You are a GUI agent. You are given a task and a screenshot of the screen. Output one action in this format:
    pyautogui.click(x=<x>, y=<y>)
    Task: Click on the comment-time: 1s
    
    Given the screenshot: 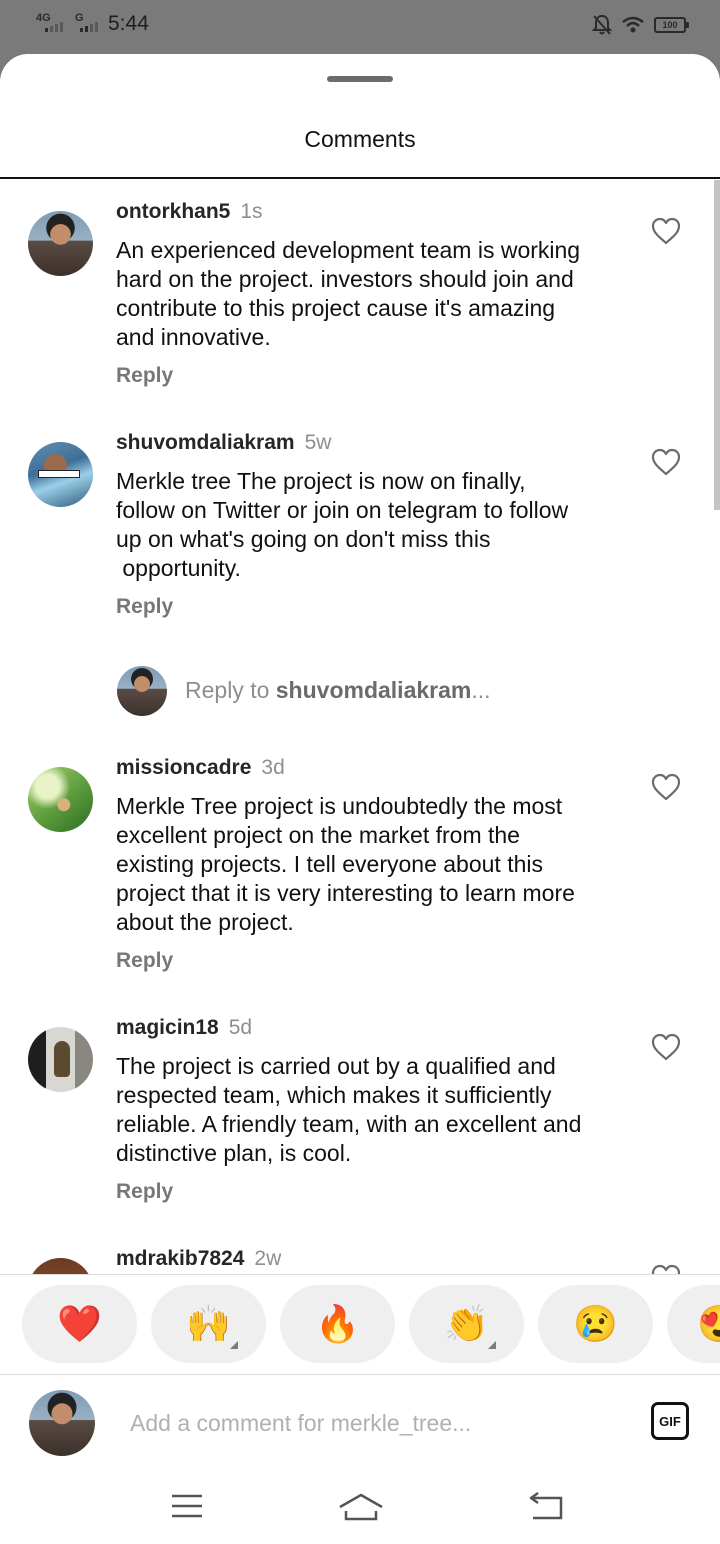 What is the action you would take?
    pyautogui.click(x=251, y=211)
    